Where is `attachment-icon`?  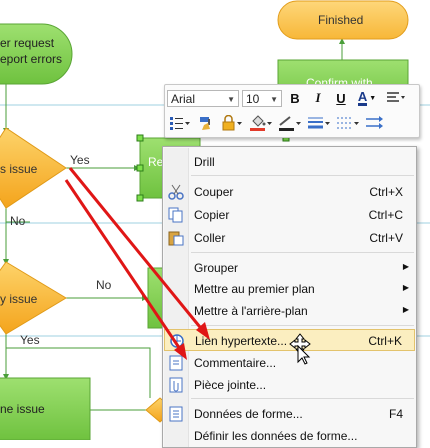 attachment-icon is located at coordinates (176, 385).